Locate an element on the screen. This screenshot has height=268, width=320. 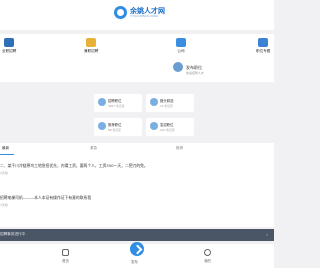
stat-card-subtitle: 88 条记录 is located at coordinates (114, 130).